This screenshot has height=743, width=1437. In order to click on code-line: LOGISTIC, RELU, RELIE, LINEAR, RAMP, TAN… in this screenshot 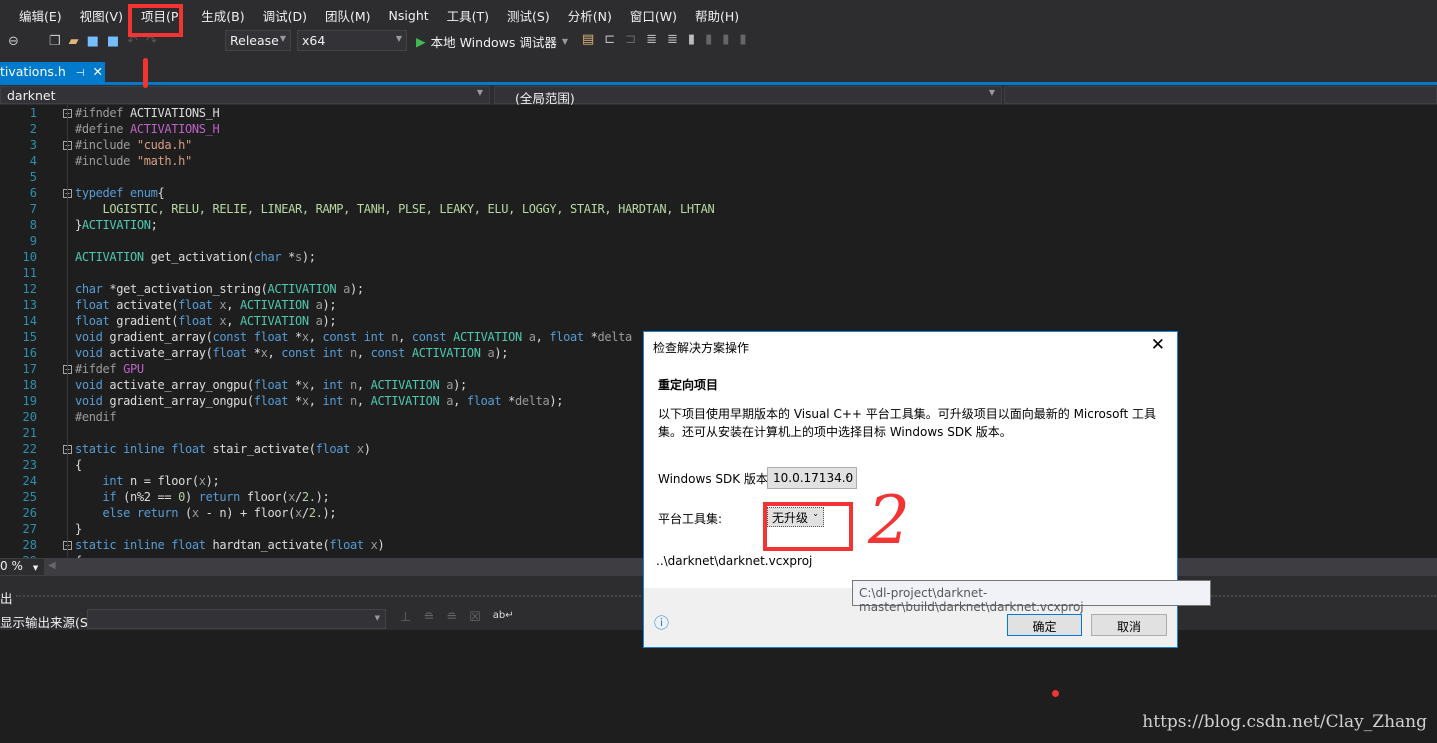, I will do `click(394, 209)`.